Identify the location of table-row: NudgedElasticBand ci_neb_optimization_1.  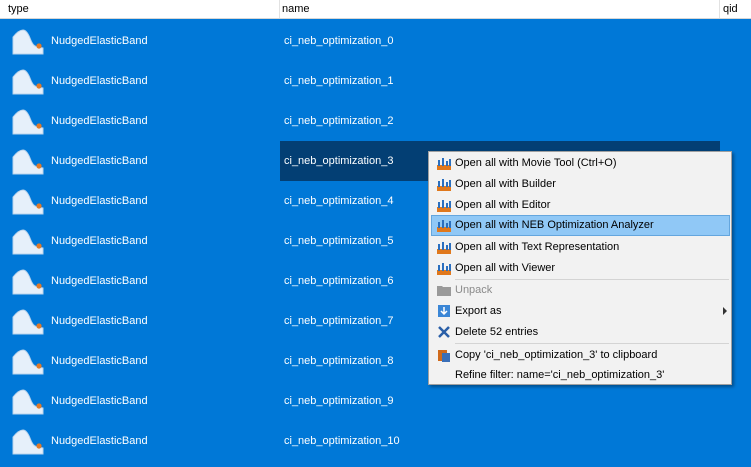
(375, 81).